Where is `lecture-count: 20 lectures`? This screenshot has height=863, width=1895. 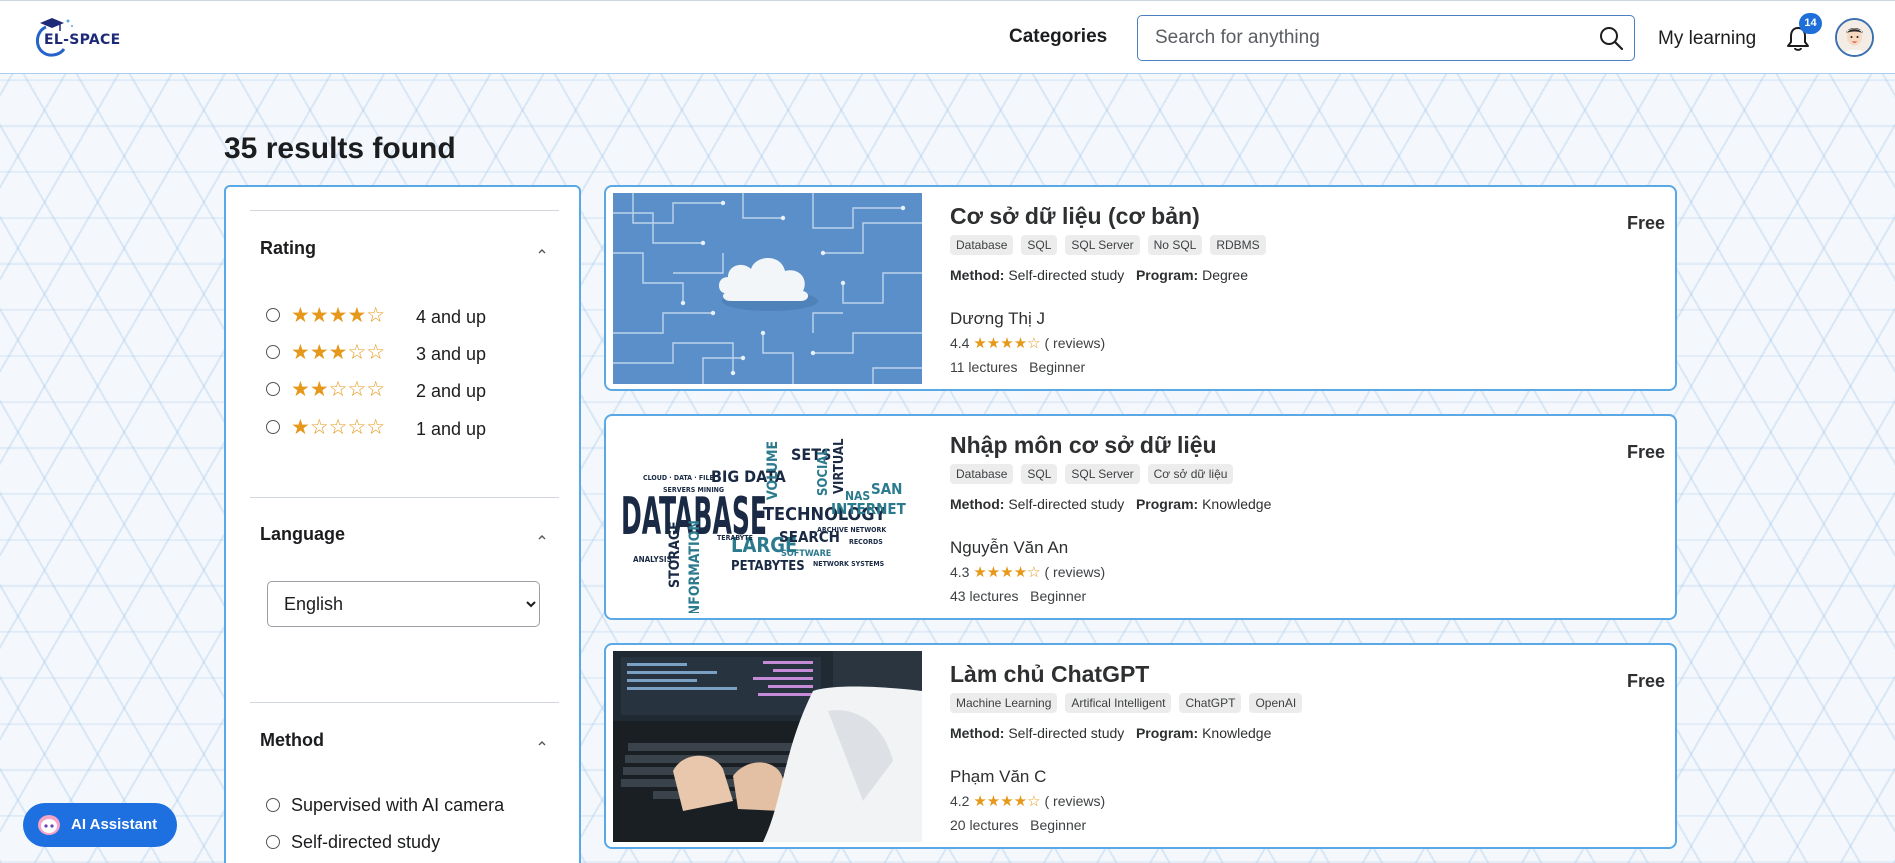 lecture-count: 20 lectures is located at coordinates (984, 825).